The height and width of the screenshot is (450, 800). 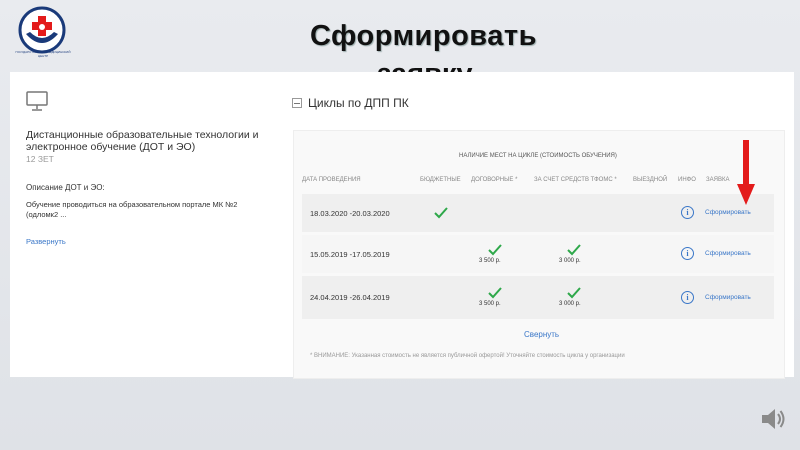 I want to click on row-date: 15.05.2019 -17.05.2019, so click(x=350, y=254).